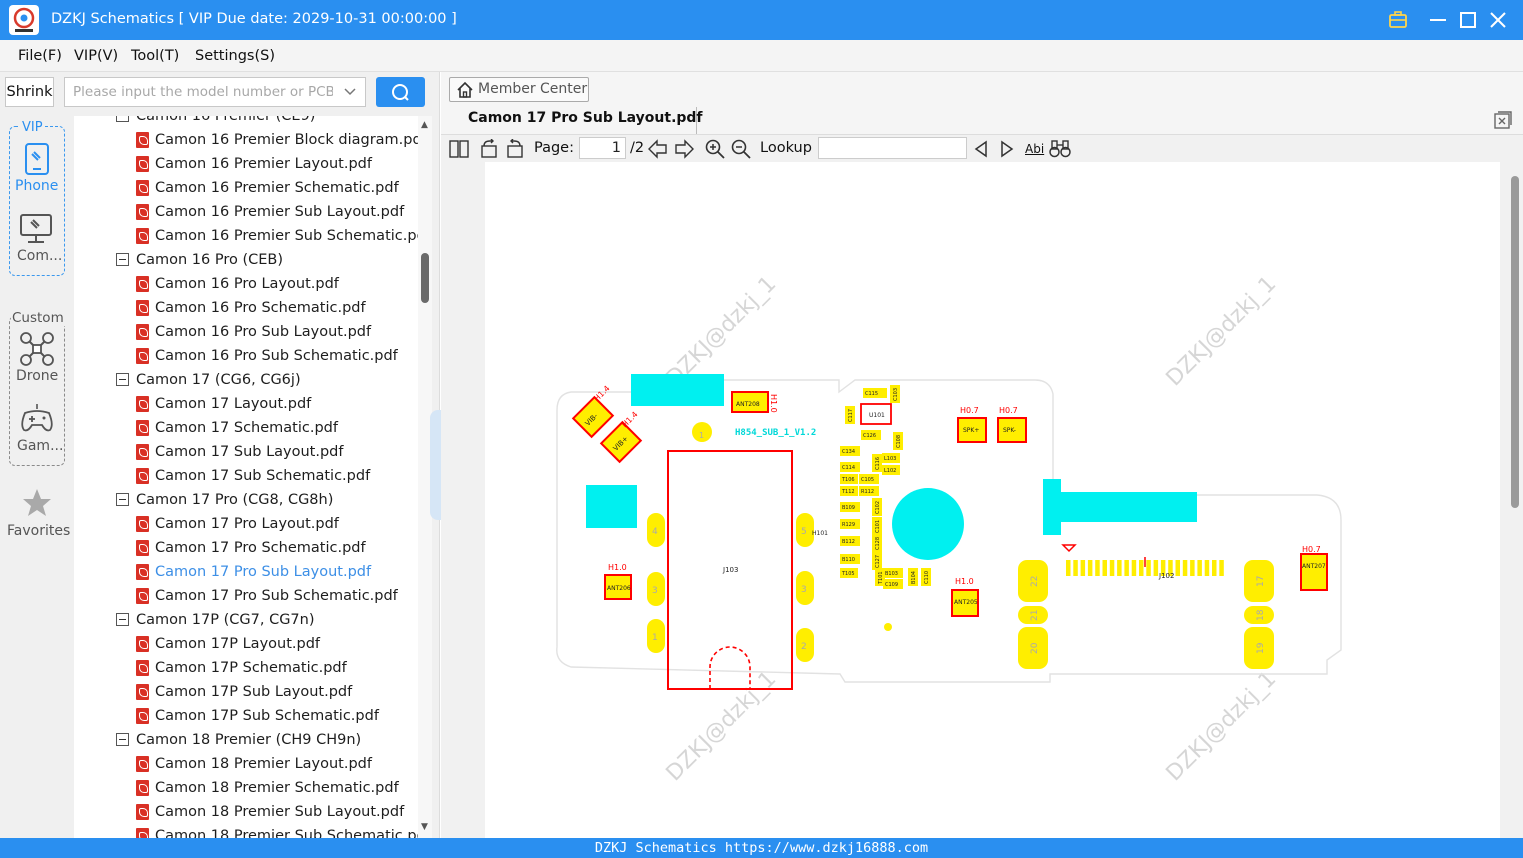 The width and height of the screenshot is (1523, 858). I want to click on tree-item-label: Camon 17 Layout.pdf, so click(233, 404).